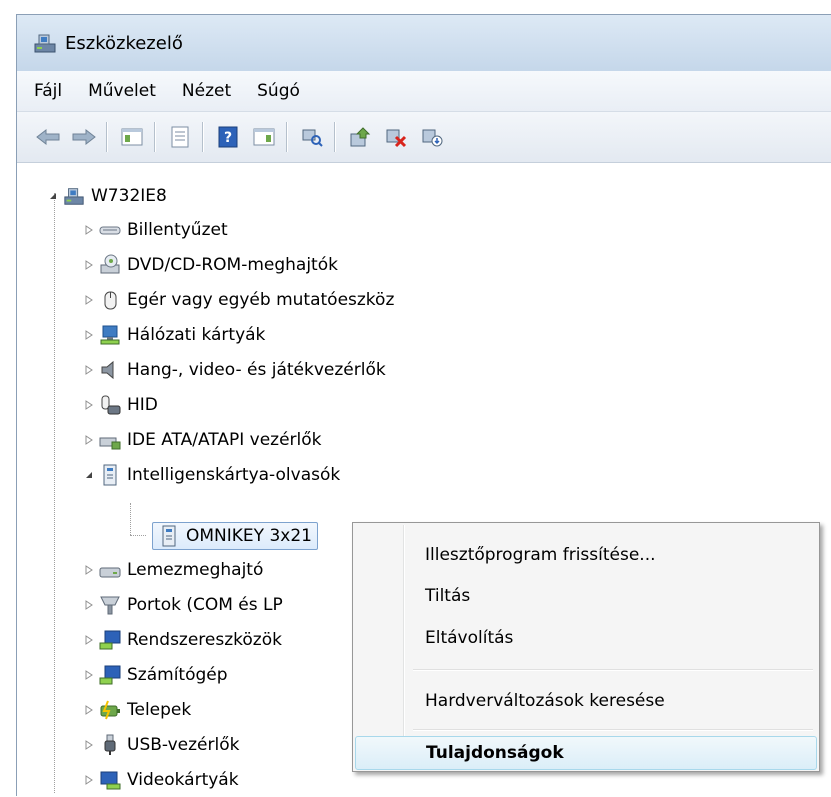 This screenshot has height=797, width=831. I want to click on properties-icon, so click(180, 137).